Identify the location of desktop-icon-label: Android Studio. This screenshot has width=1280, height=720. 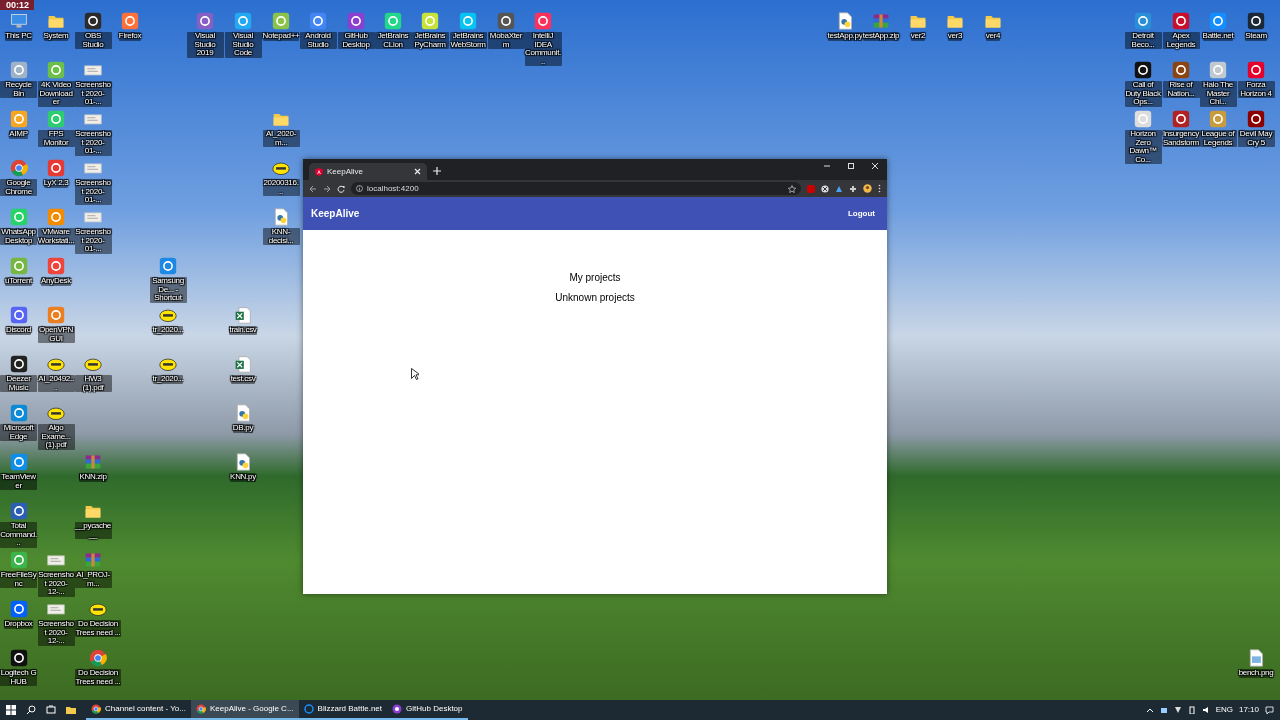
(318, 40).